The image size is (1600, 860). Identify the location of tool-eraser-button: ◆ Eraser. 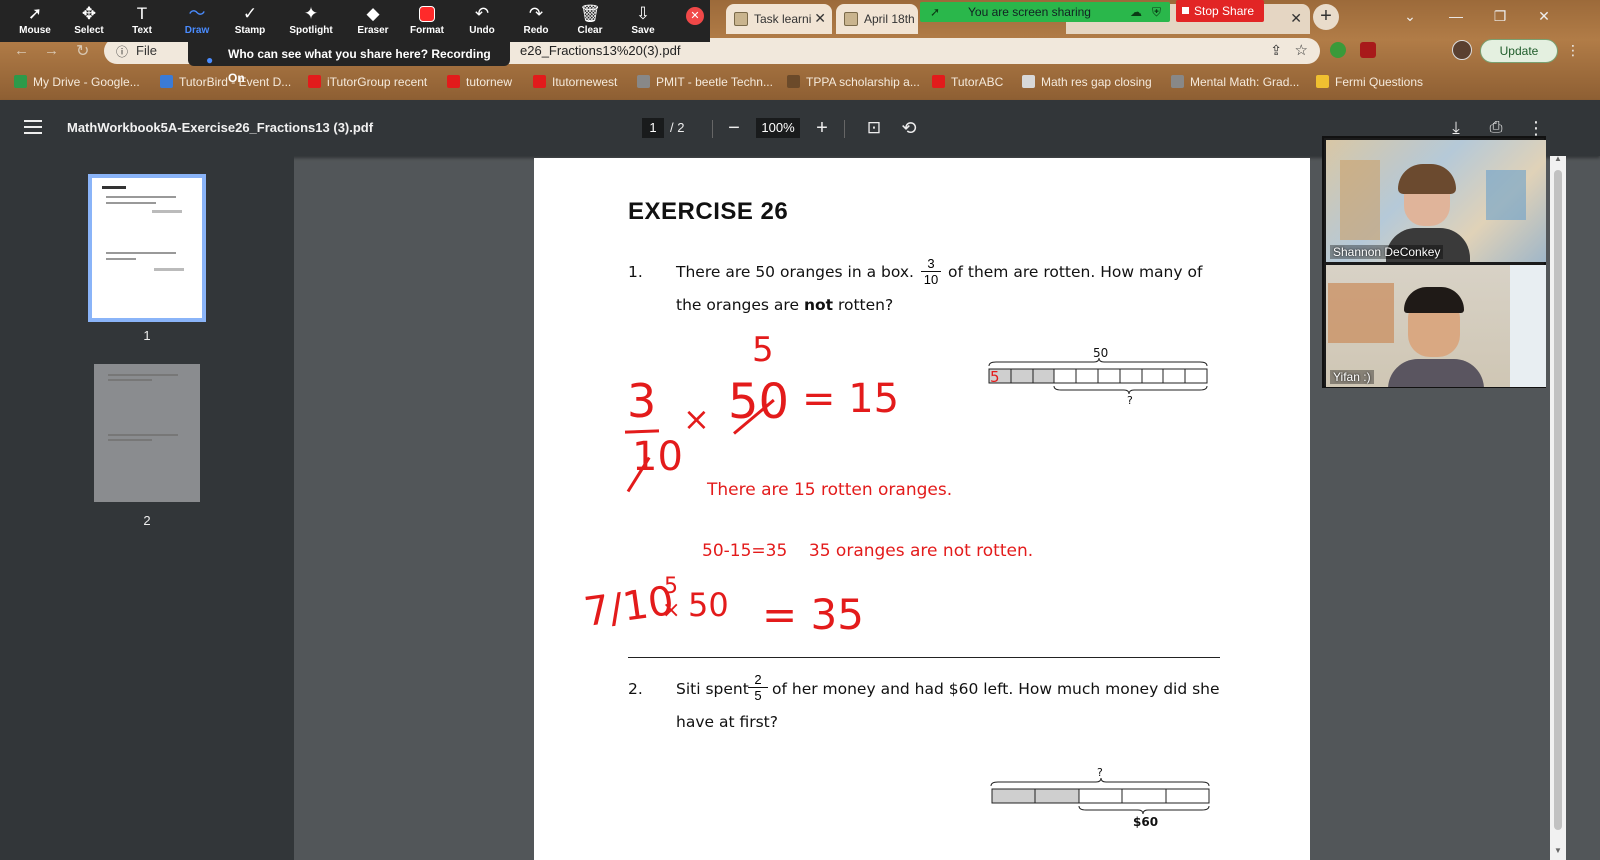
(373, 22).